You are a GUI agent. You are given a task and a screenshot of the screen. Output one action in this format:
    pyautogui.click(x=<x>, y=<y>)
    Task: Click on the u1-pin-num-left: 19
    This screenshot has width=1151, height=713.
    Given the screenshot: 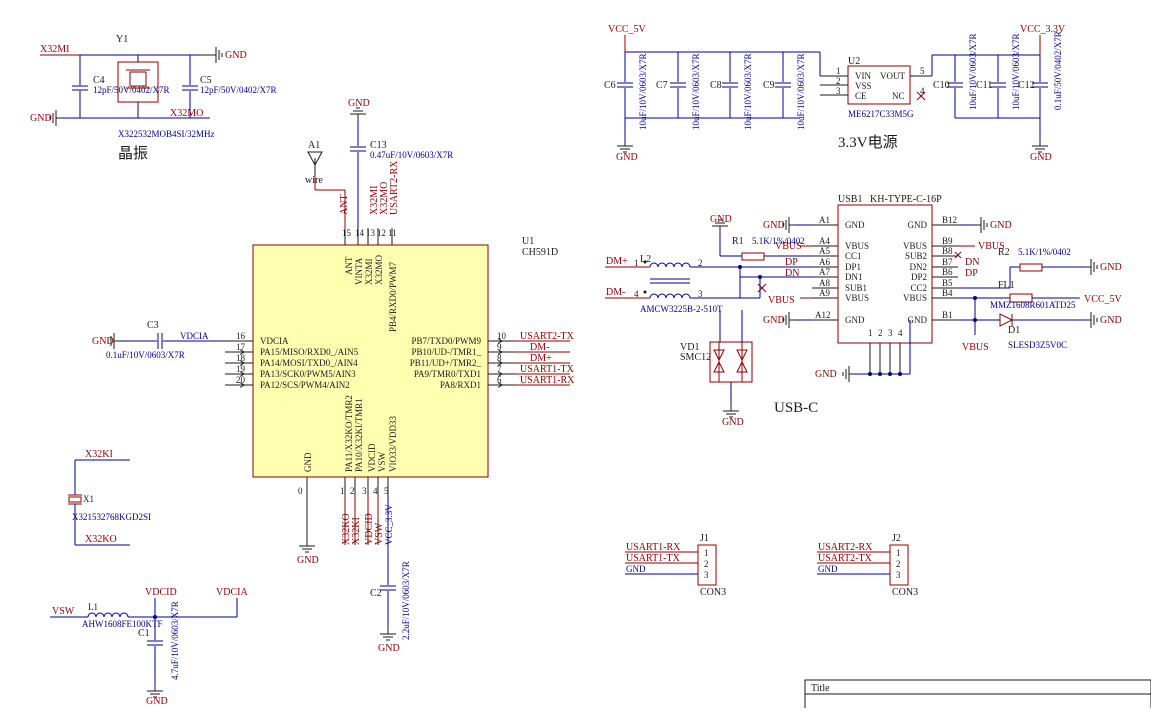 What is the action you would take?
    pyautogui.click(x=241, y=369)
    